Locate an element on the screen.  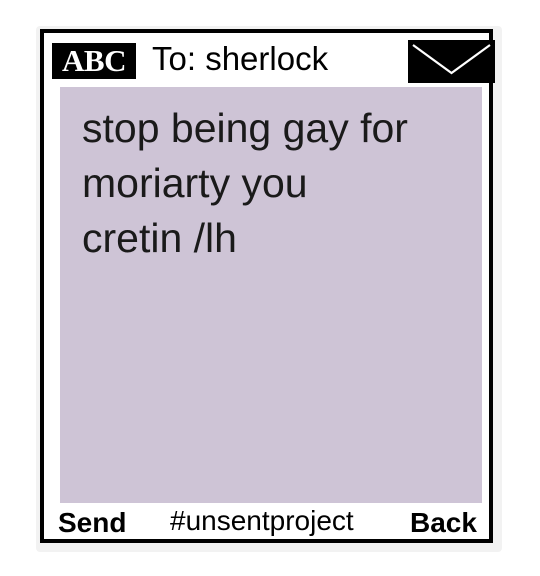
envelope-icon is located at coordinates (451, 61).